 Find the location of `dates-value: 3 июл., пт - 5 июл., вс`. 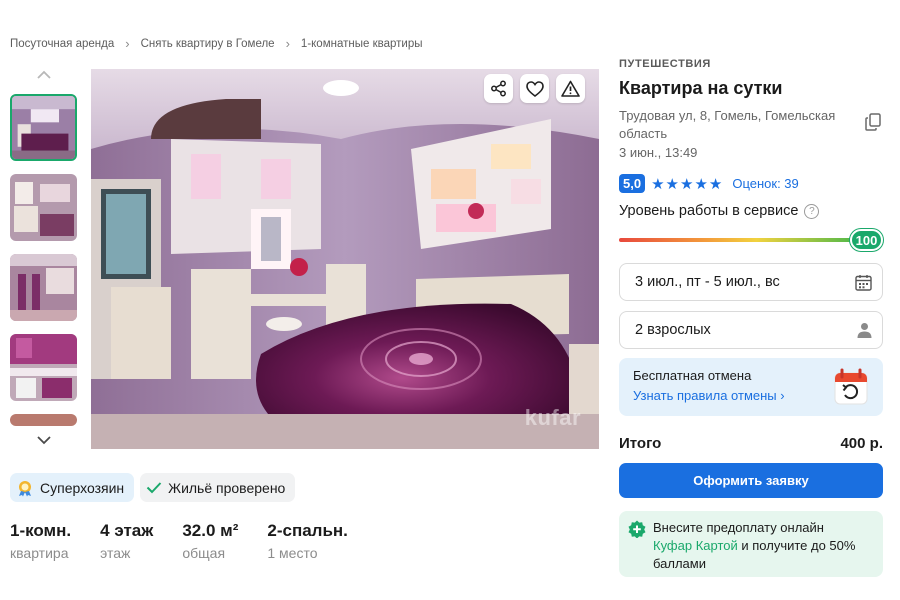

dates-value: 3 июл., пт - 5 июл., вс is located at coordinates (707, 282).